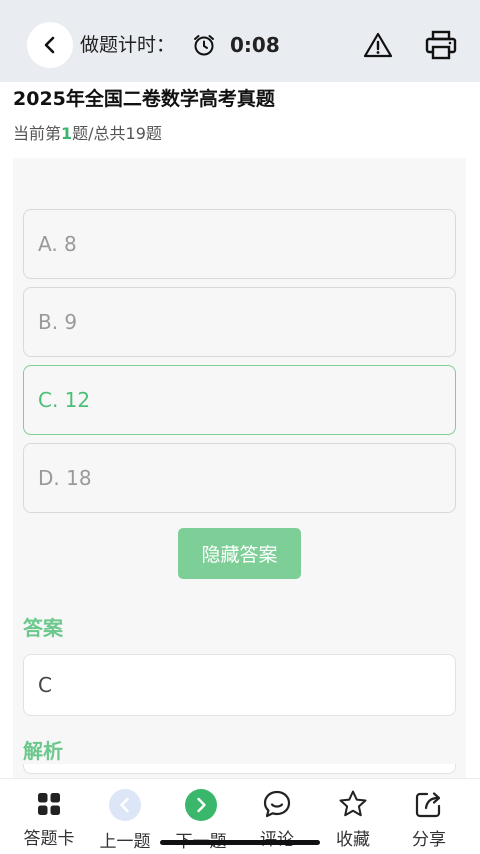 The width and height of the screenshot is (480, 854). What do you see at coordinates (277, 837) in the screenshot?
I see `tab-label: 评论` at bounding box center [277, 837].